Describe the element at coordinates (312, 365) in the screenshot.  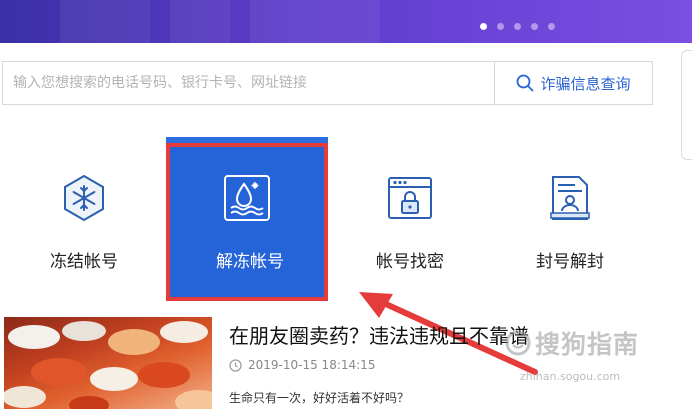
I see `news-date-text: 2019-10-15 18:14:15` at that location.